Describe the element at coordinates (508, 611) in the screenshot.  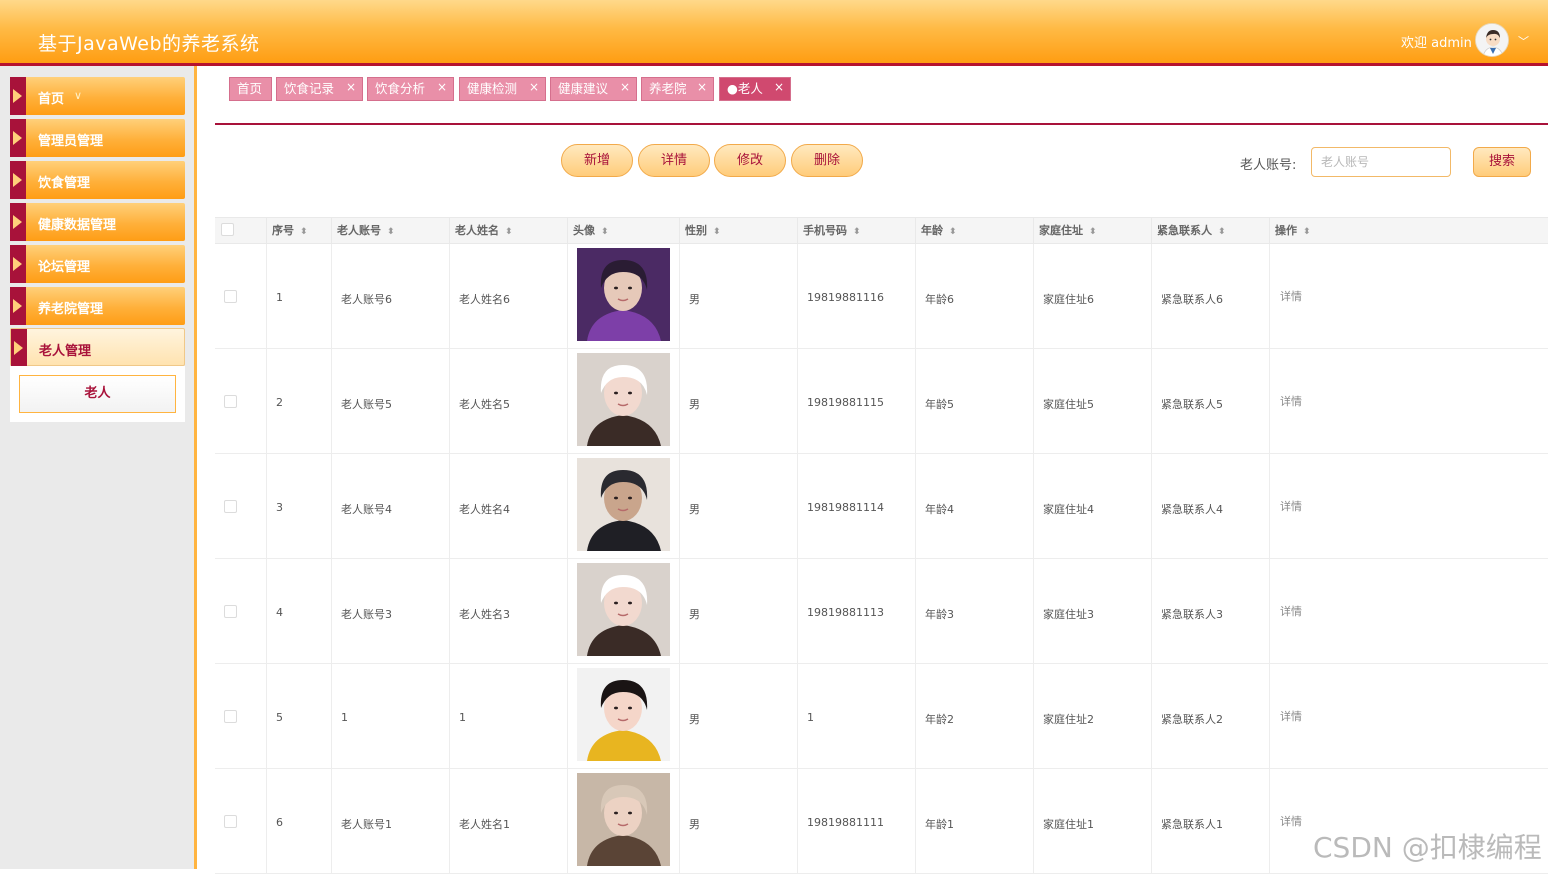
I see `cell-name: 老人姓名3` at that location.